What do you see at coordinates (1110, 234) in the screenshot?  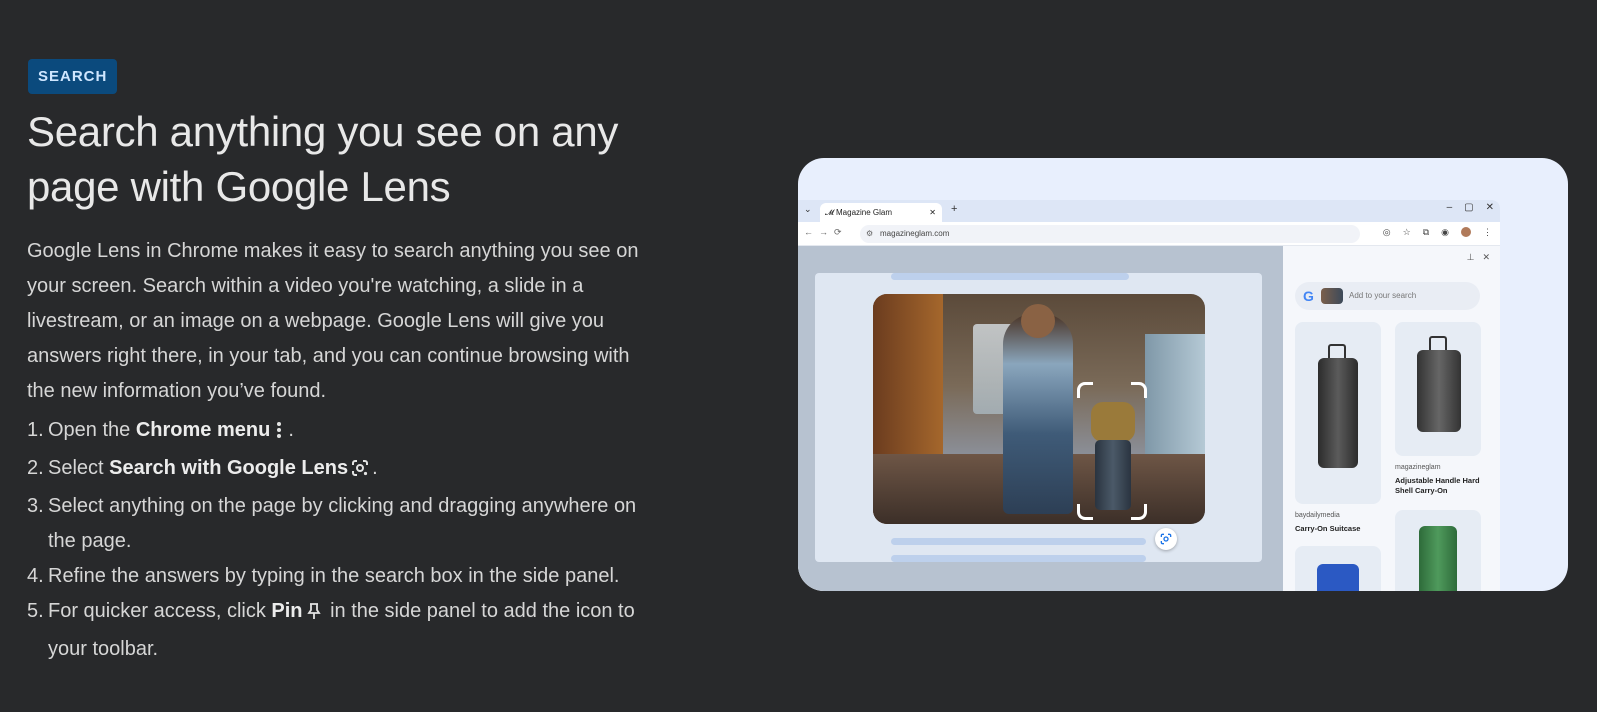 I see `url-field: ⚙ magazineglam.com` at bounding box center [1110, 234].